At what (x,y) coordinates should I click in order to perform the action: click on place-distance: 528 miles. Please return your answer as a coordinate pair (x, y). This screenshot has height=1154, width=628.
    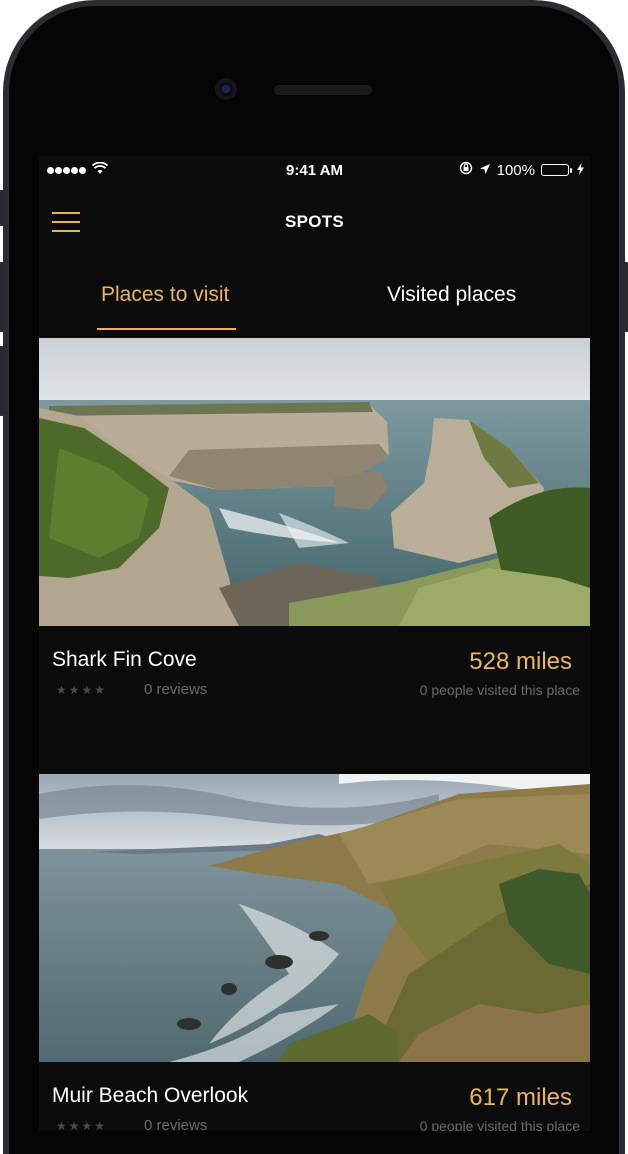
    Looking at the image, I should click on (520, 661).